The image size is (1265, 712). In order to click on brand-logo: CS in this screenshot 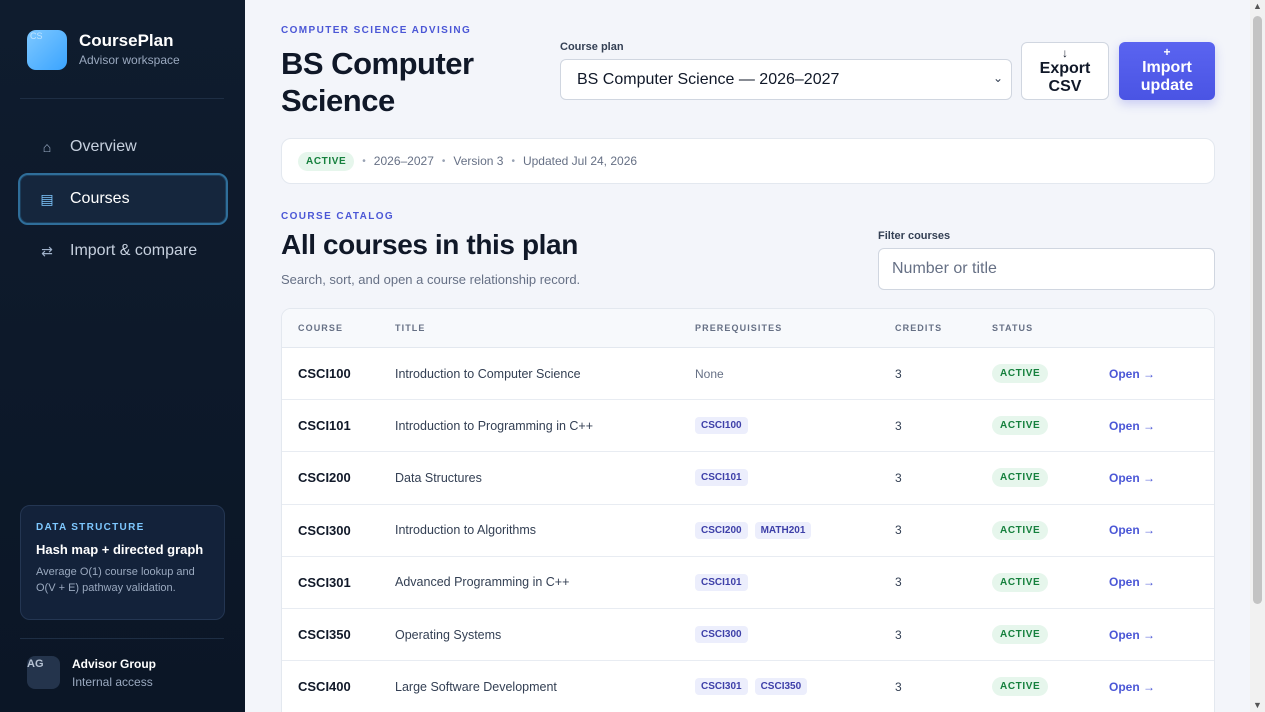, I will do `click(47, 50)`.